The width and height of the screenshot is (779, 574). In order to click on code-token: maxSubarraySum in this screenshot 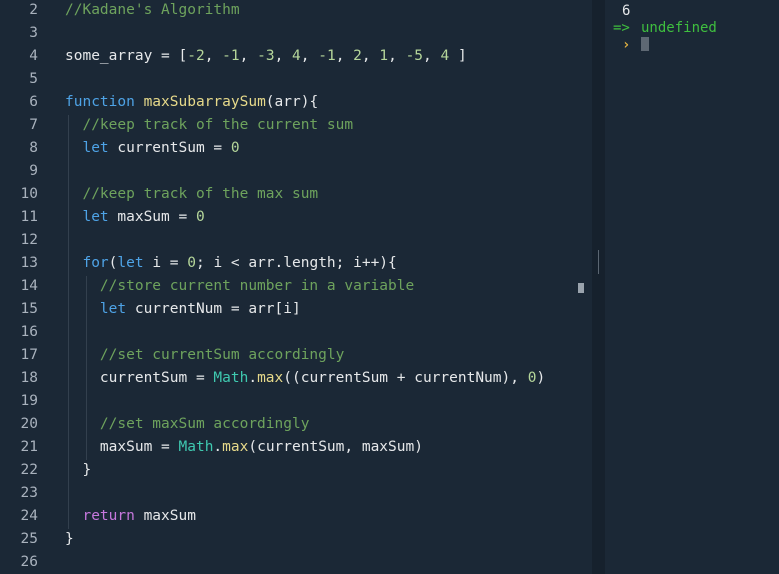, I will do `click(204, 102)`.